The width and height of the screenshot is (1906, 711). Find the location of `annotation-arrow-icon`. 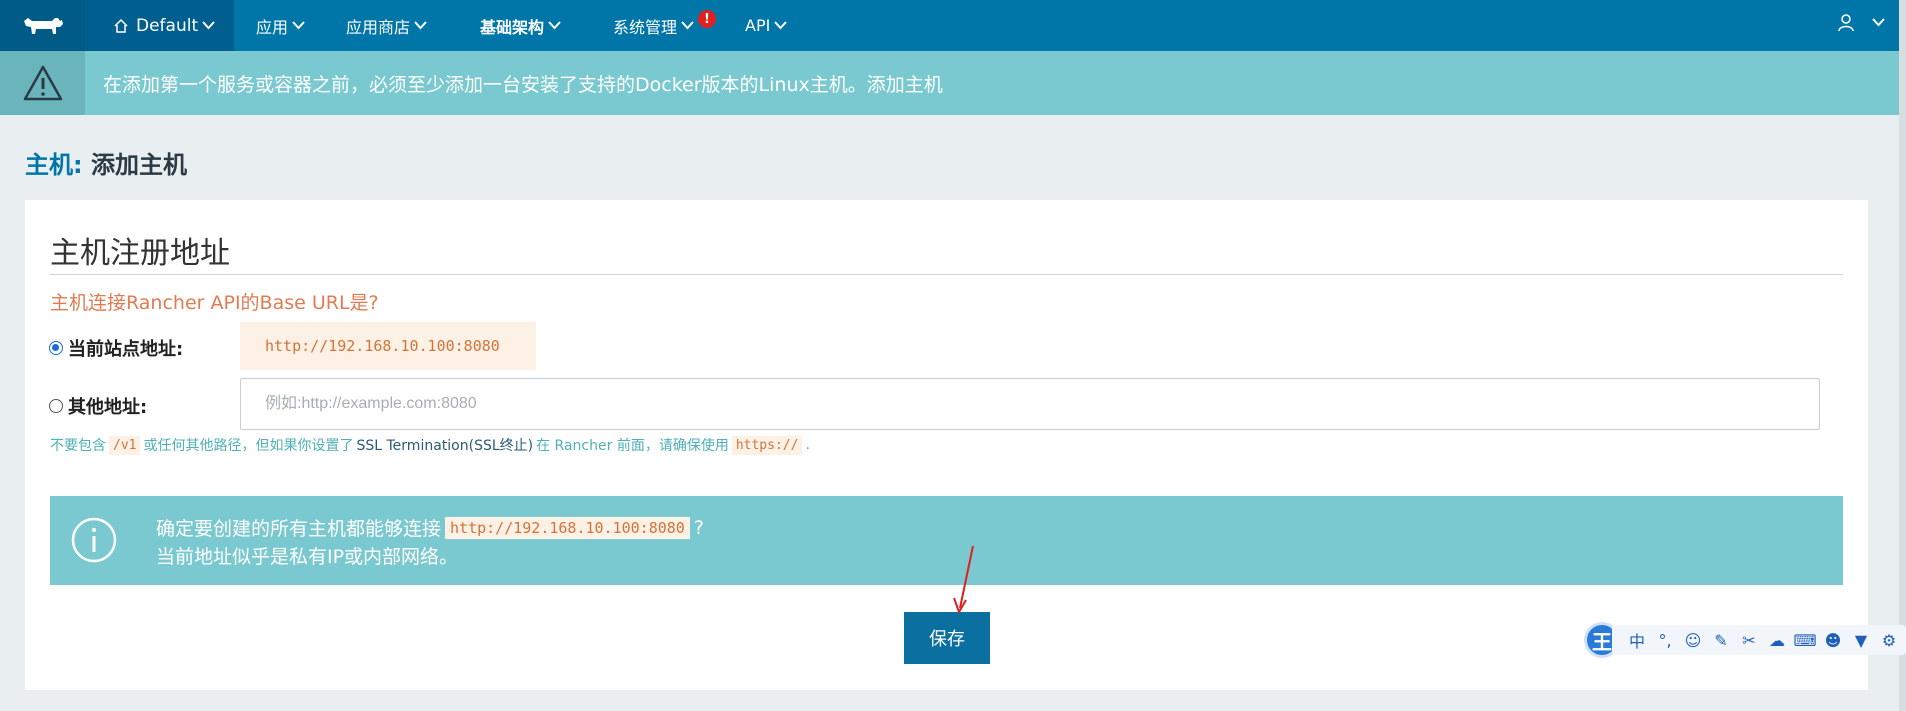

annotation-arrow-icon is located at coordinates (963, 580).